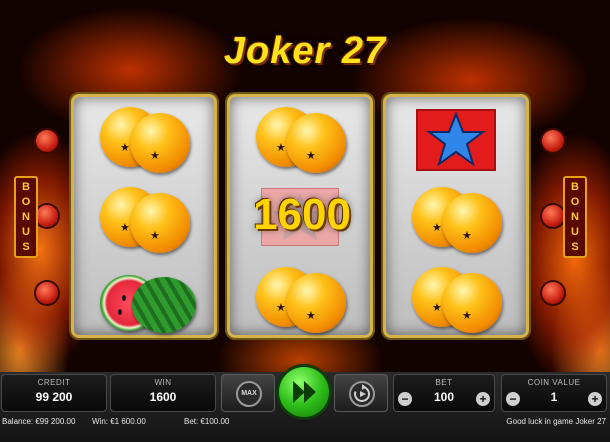 This screenshot has height=442, width=610. I want to click on star-tile, so click(456, 140).